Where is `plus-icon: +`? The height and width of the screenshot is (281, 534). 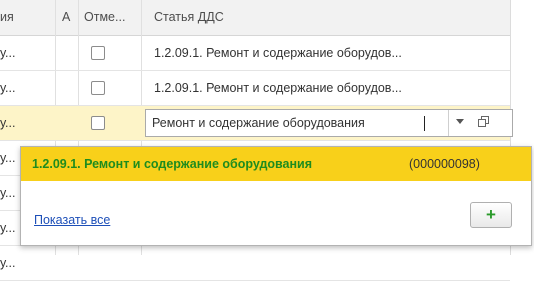 plus-icon: + is located at coordinates (491, 214).